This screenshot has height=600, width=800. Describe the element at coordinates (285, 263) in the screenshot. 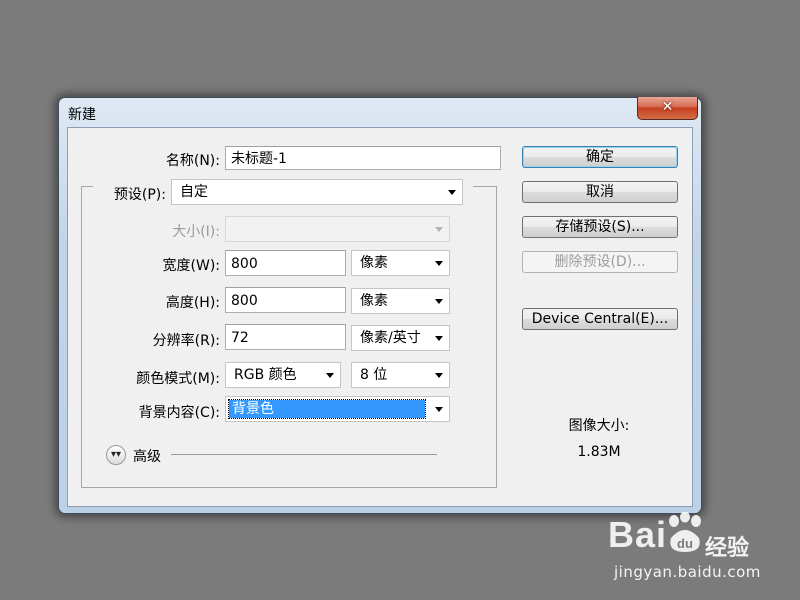

I see `width-input: 800` at that location.